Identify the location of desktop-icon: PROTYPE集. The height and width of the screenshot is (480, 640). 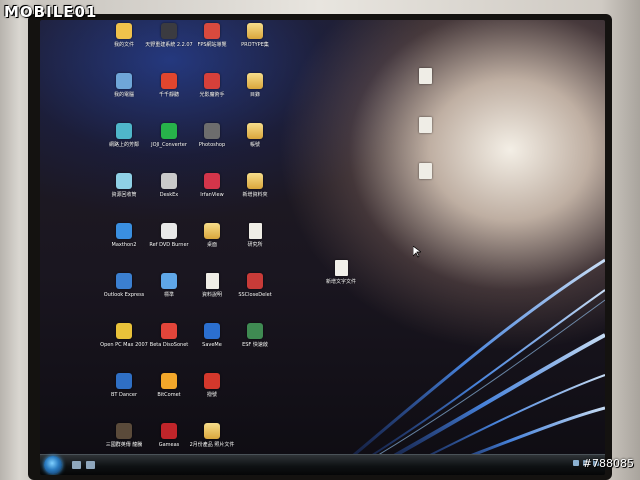
(255, 35).